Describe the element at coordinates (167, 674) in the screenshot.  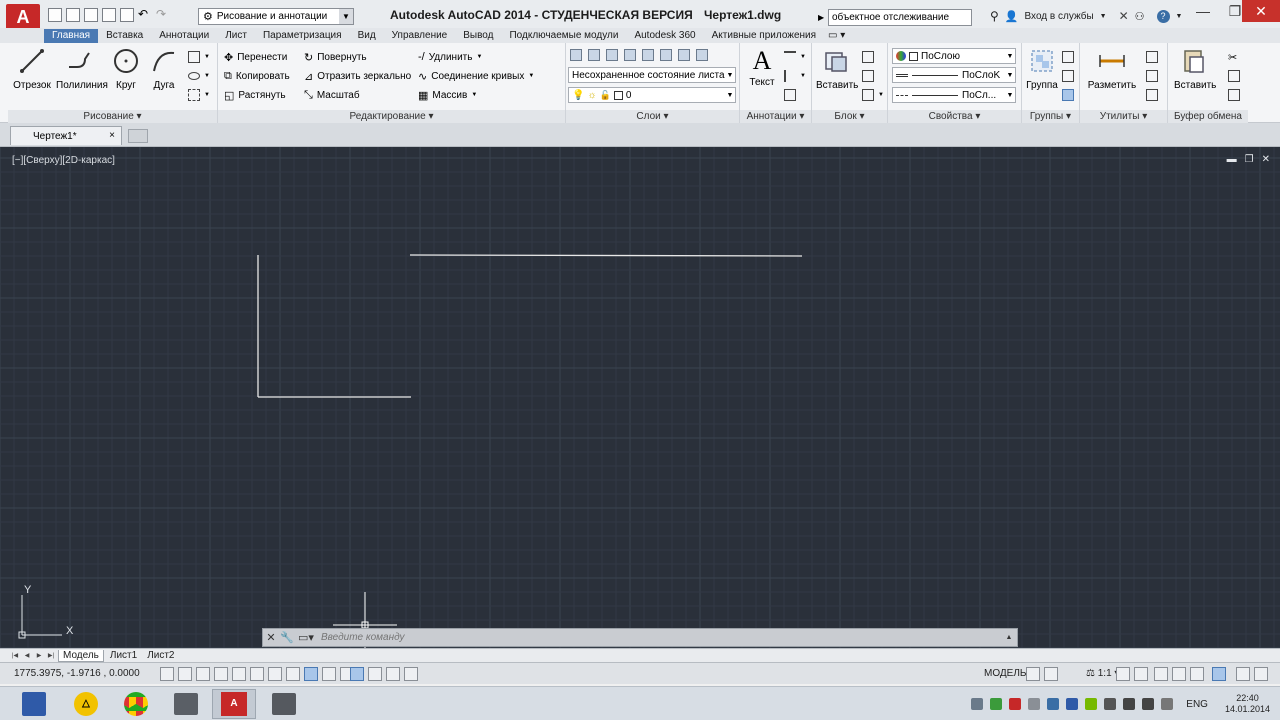
I see `infer-constraints-icon` at that location.